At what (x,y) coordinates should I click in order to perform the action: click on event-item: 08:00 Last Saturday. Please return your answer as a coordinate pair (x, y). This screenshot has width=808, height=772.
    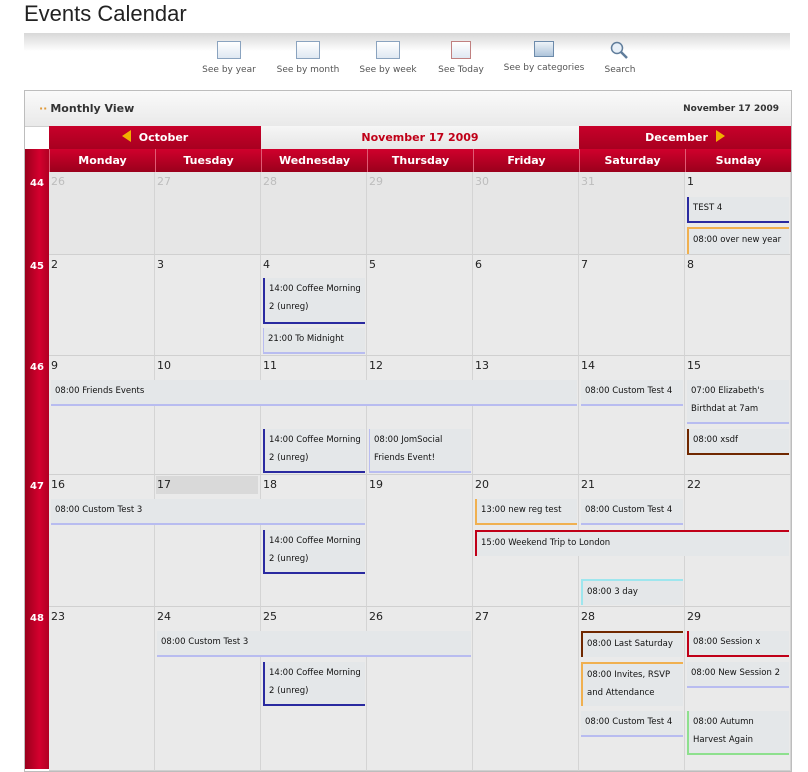
    Looking at the image, I should click on (632, 644).